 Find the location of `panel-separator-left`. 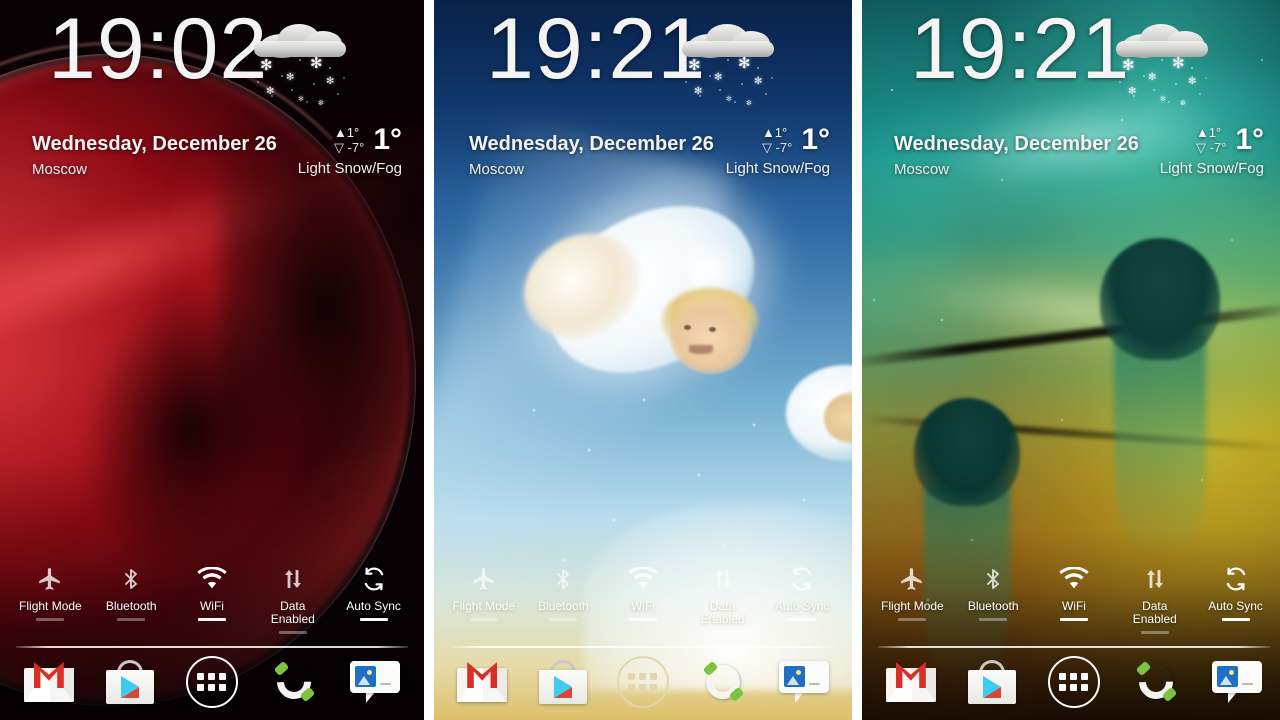

panel-separator-left is located at coordinates (429, 360).